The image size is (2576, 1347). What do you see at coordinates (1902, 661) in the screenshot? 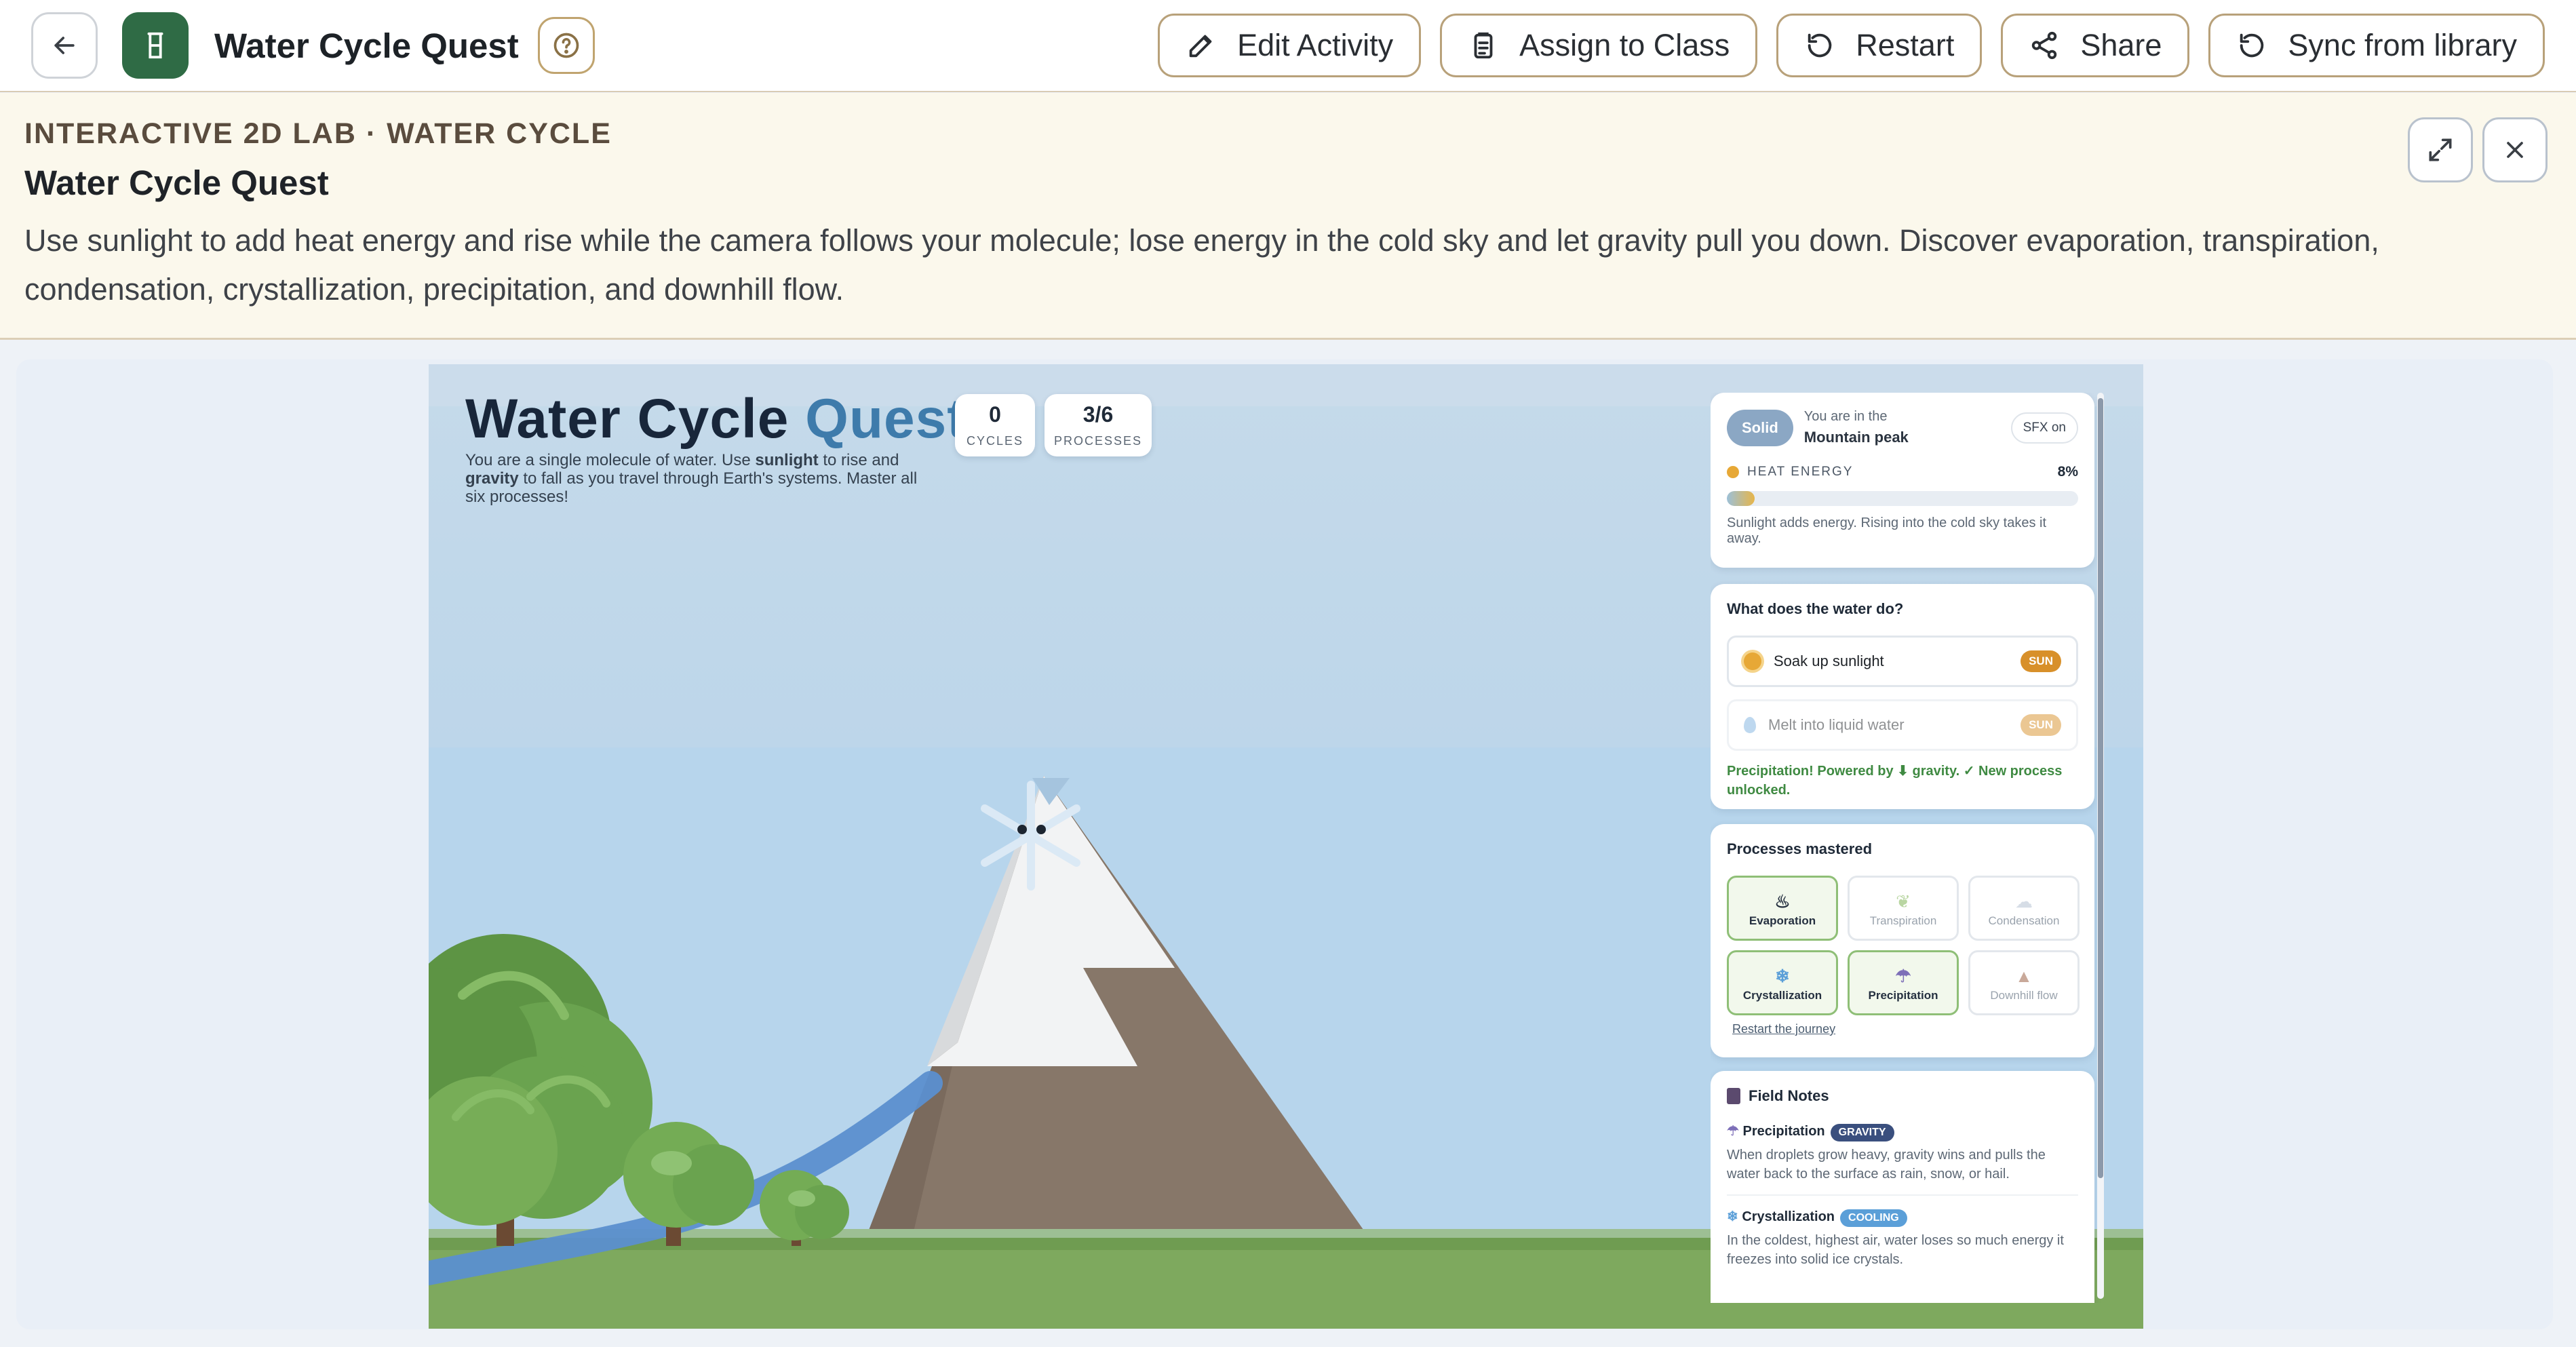
I see `soak-sunlight-option: Soak up sunlight SUN` at bounding box center [1902, 661].